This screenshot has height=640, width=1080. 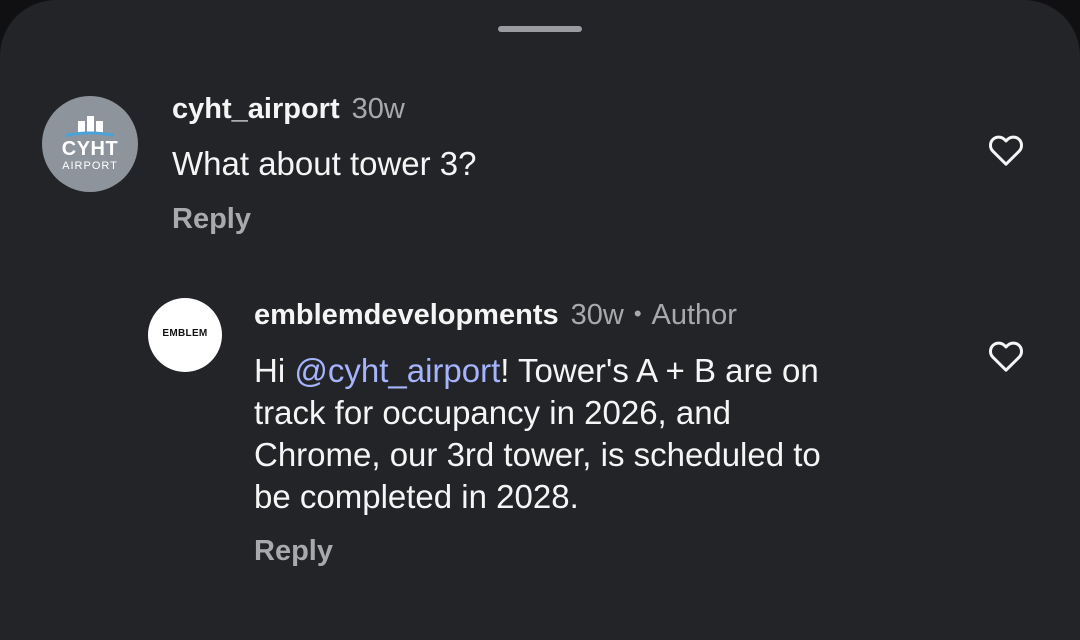 What do you see at coordinates (324, 163) in the screenshot?
I see `comment-text: What about tower 3?` at bounding box center [324, 163].